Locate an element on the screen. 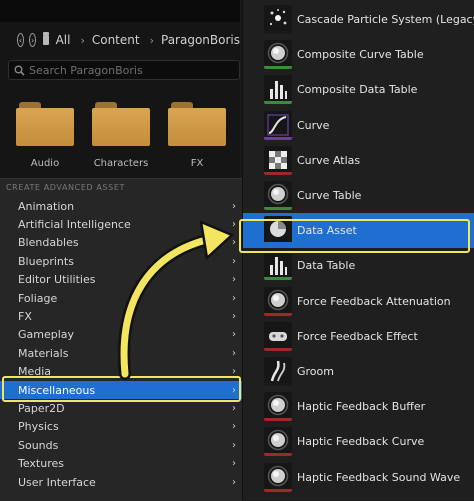  asset-label: Composite Data Table is located at coordinates (357, 90).